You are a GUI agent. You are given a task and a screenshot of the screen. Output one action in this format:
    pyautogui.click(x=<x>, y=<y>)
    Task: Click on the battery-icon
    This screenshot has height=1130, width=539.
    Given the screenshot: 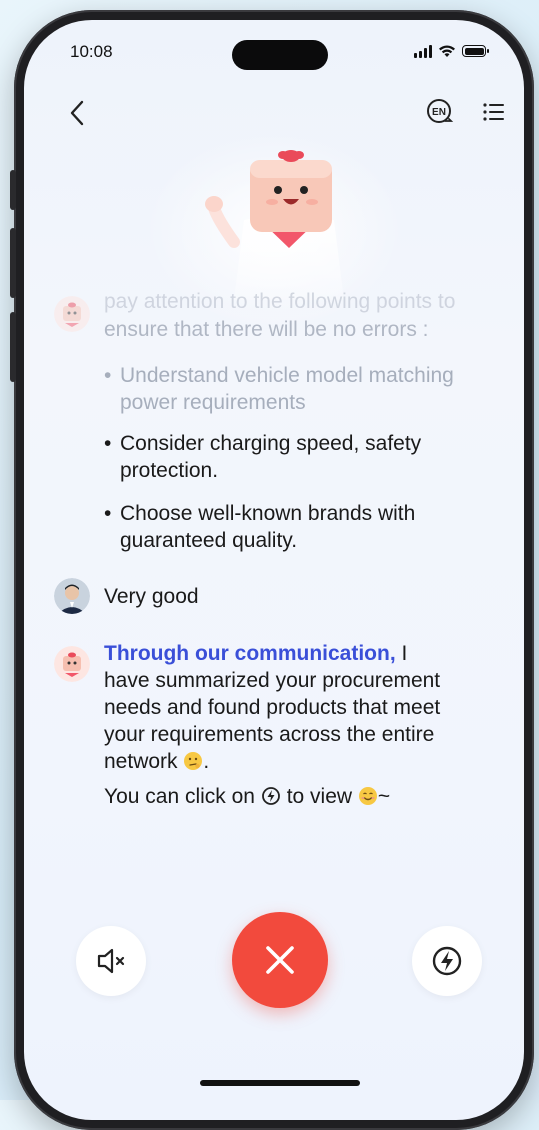 What is the action you would take?
    pyautogui.click(x=475, y=51)
    